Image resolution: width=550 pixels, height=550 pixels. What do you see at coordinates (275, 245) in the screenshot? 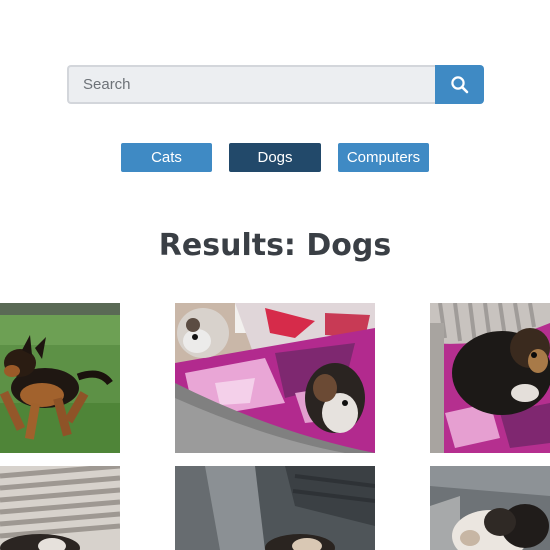
I see `results-title: Results: Dogs` at bounding box center [275, 245].